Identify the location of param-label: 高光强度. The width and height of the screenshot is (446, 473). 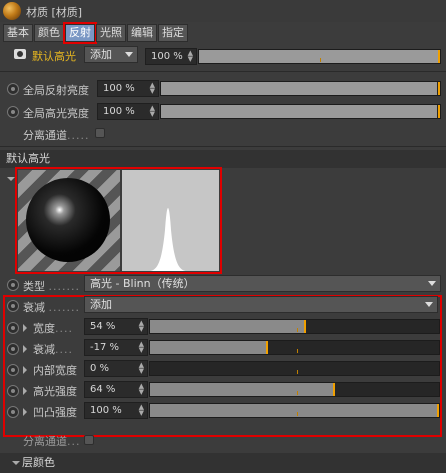
(55, 391).